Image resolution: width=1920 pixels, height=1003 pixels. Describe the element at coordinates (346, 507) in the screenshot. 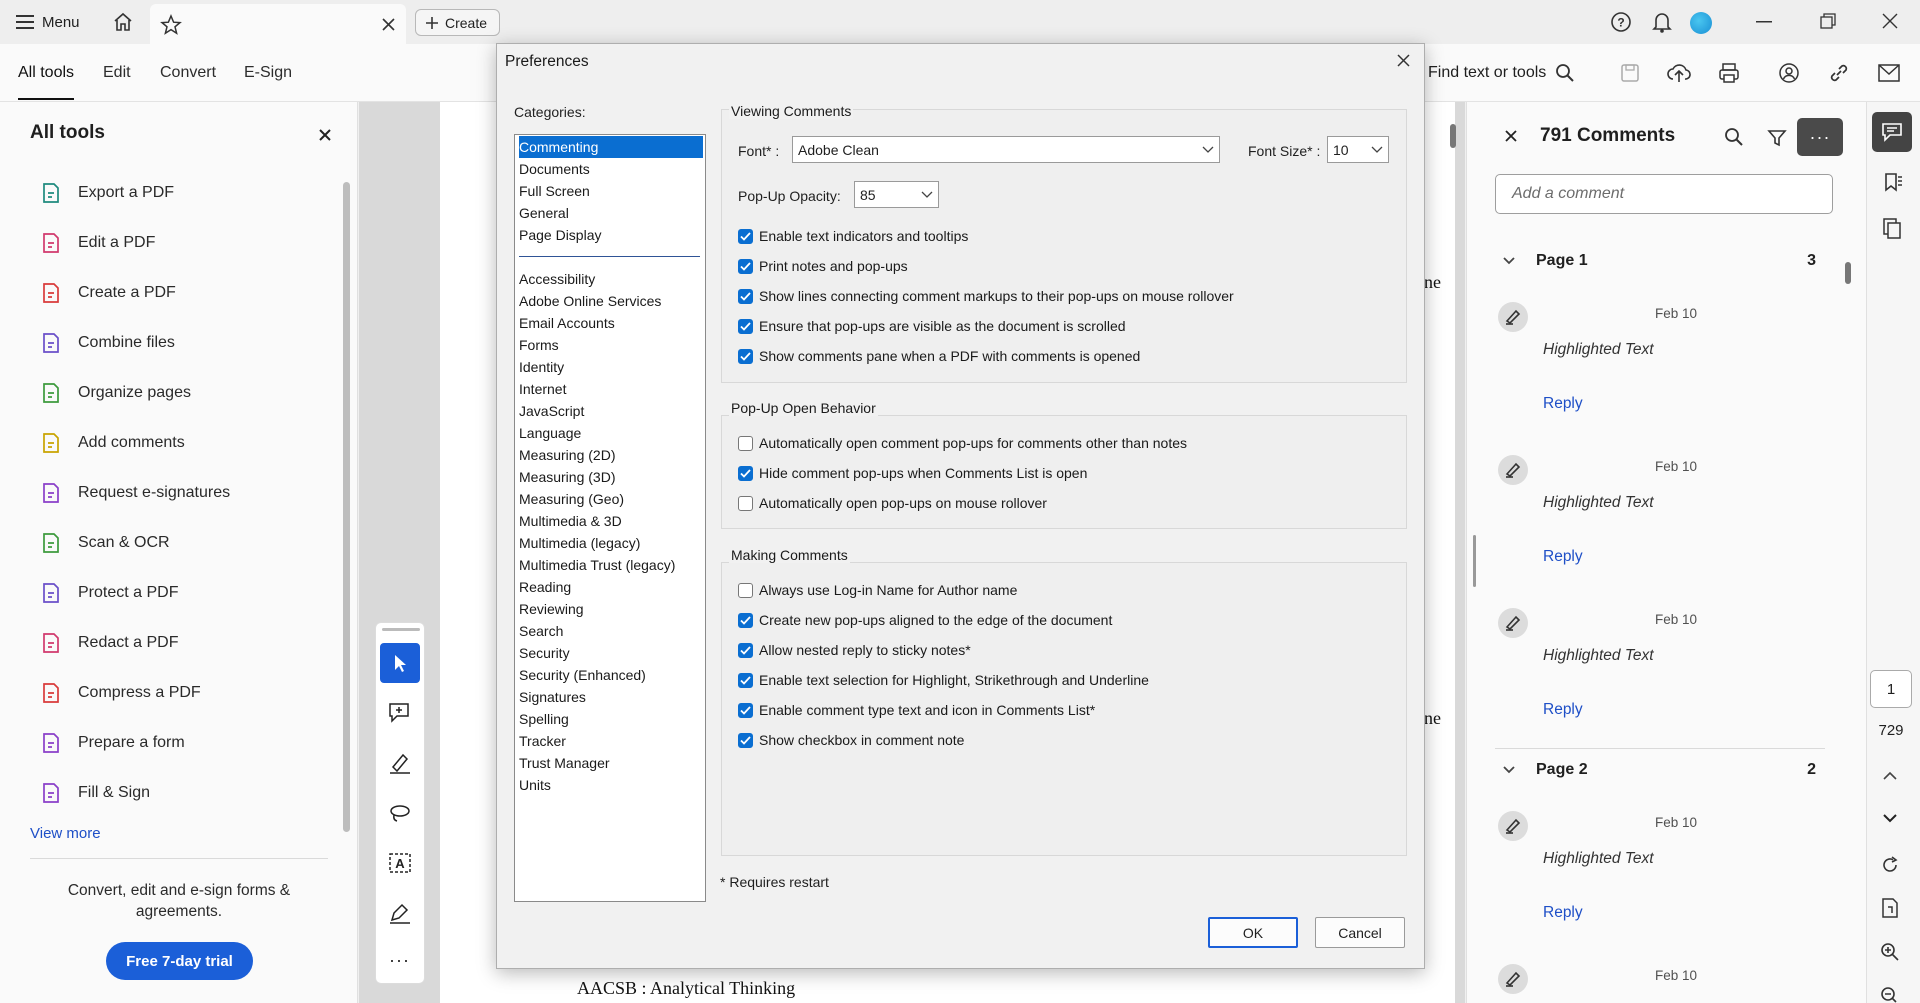

I see `panel-scrollbar` at that location.